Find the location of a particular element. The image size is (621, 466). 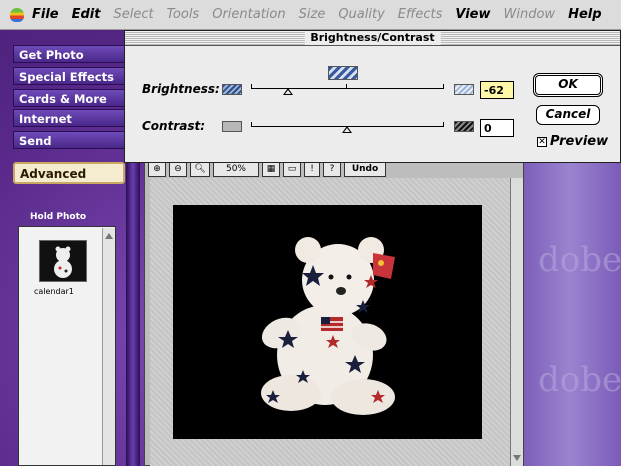

brightness-slider-center is located at coordinates (346, 86).